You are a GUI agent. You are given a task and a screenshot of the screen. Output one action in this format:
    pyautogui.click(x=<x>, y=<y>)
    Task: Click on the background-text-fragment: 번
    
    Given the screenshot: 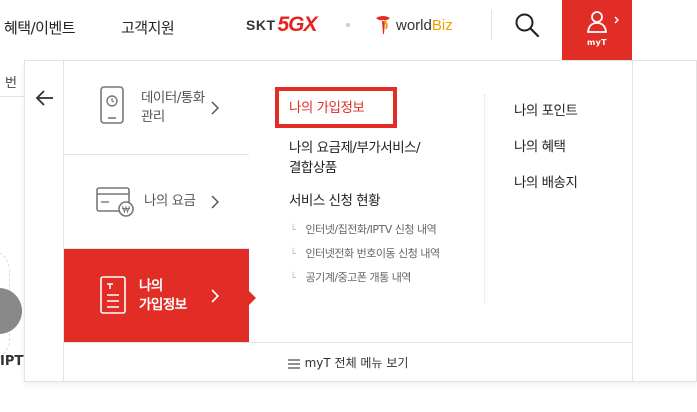 What is the action you would take?
    pyautogui.click(x=11, y=83)
    